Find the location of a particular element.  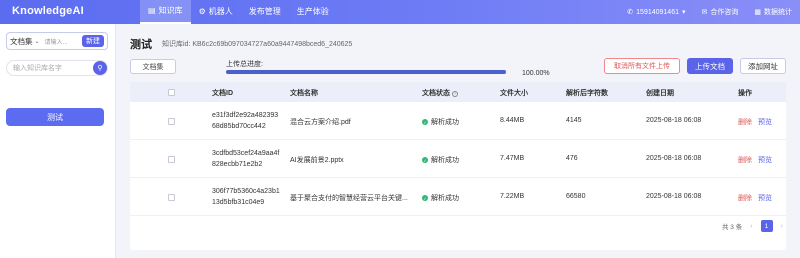

doc-chars: 4145 is located at coordinates (574, 120).